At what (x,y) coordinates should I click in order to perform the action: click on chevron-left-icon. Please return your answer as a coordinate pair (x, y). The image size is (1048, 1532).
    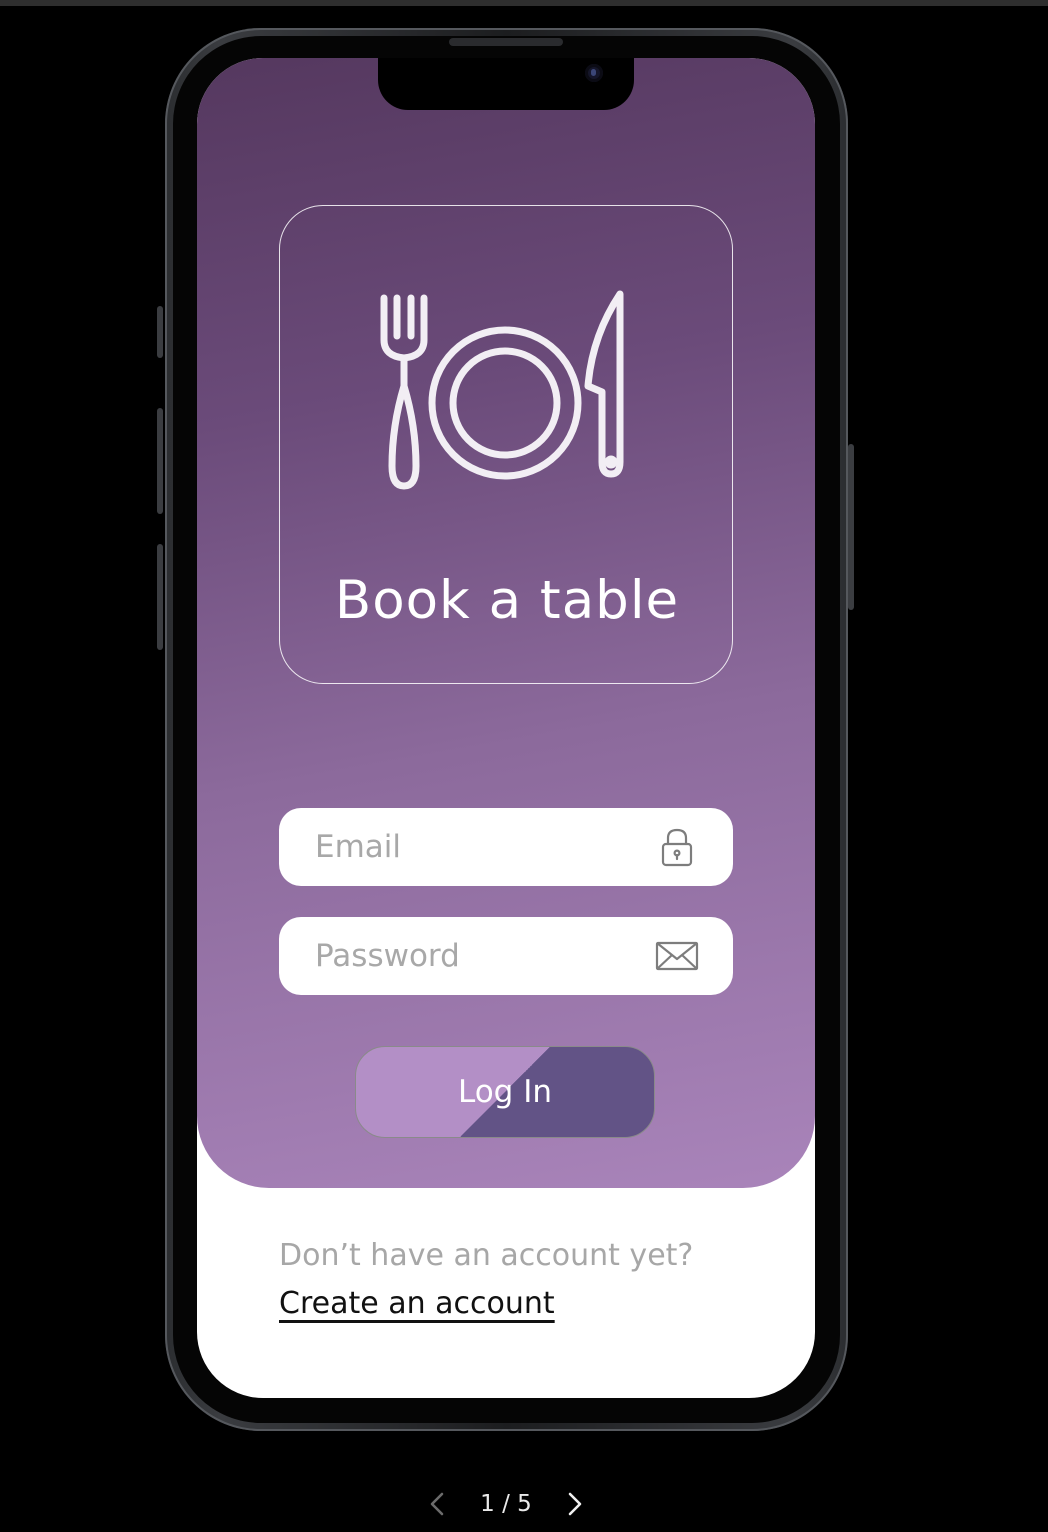
    Looking at the image, I should click on (438, 1504).